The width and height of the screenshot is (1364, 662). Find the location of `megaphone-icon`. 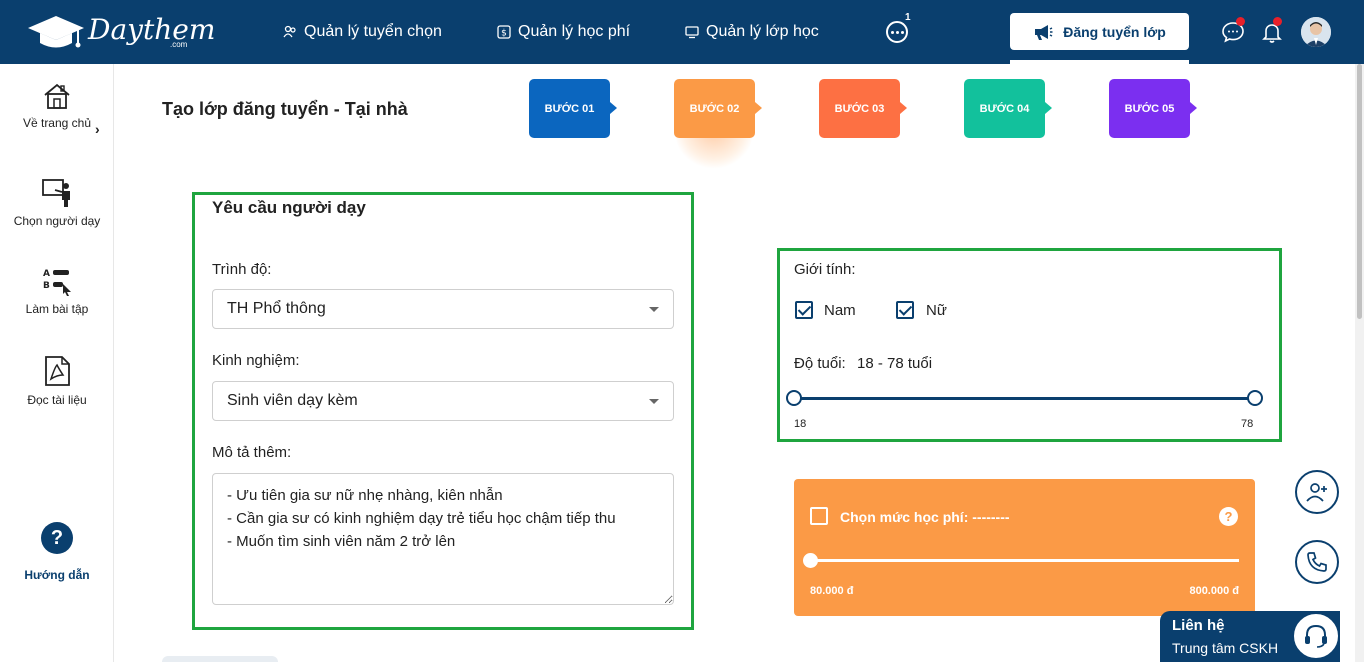

megaphone-icon is located at coordinates (1044, 32).